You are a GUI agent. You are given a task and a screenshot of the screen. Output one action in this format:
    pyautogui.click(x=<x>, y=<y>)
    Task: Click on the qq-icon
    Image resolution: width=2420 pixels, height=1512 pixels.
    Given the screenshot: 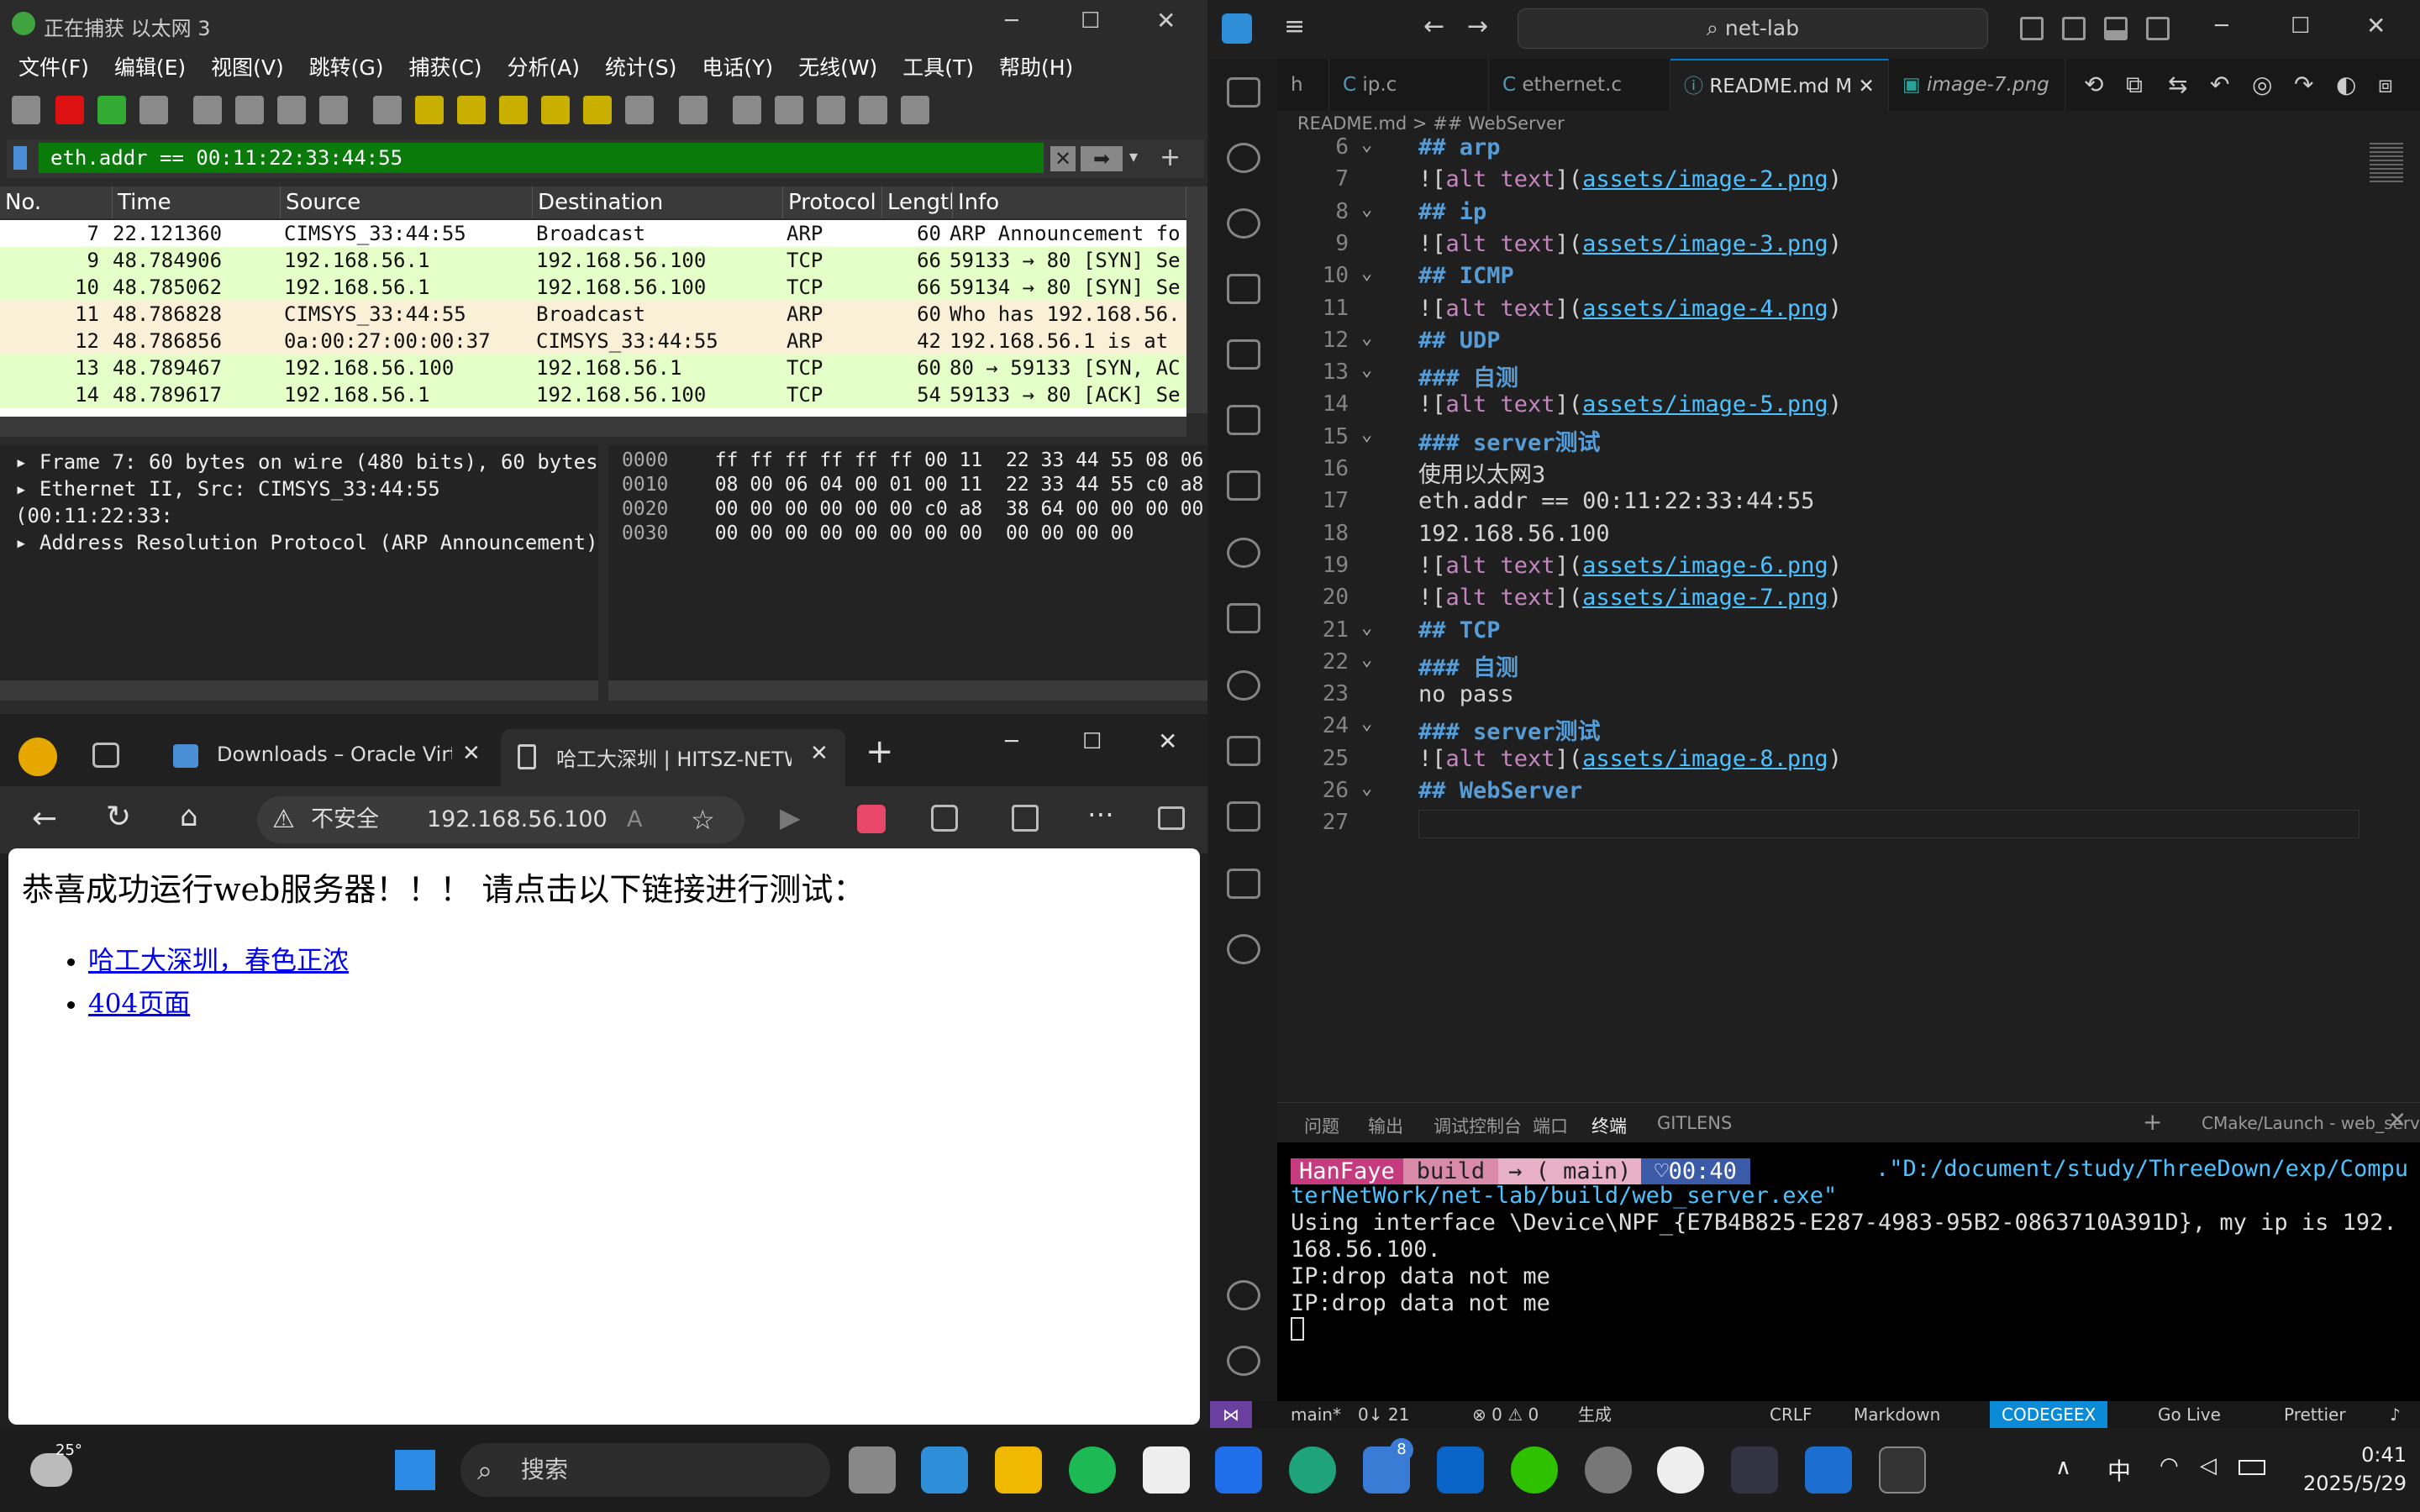 What is the action you would take?
    pyautogui.click(x=1680, y=1470)
    